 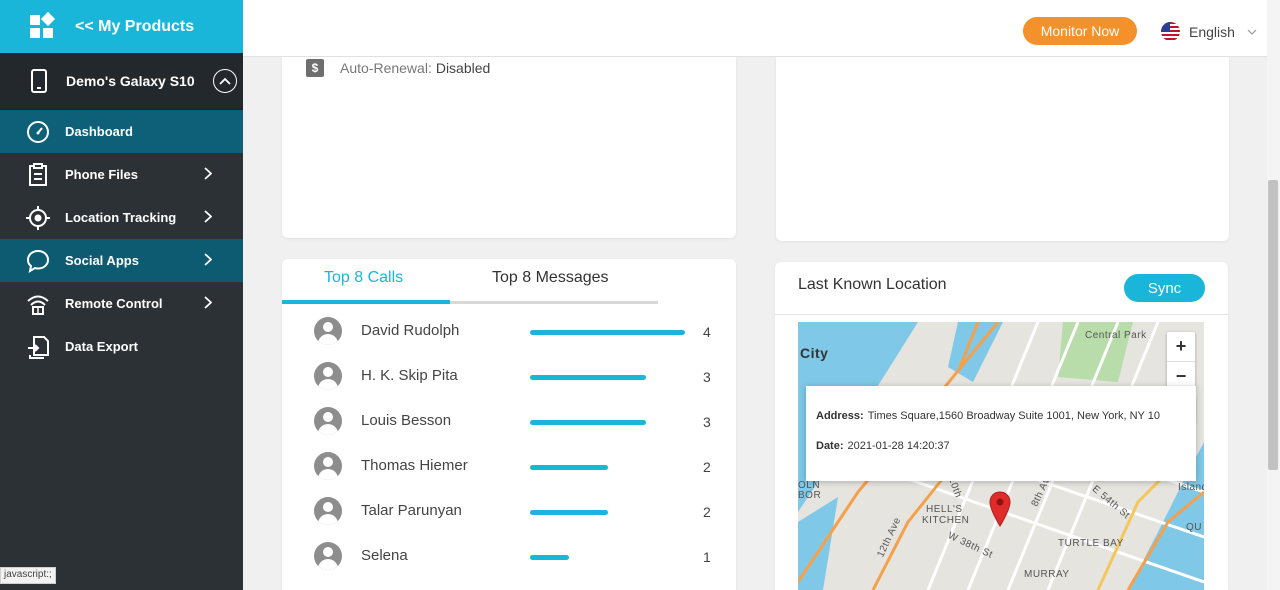 What do you see at coordinates (101, 346) in the screenshot?
I see `sidebar-item-label: Data Export` at bounding box center [101, 346].